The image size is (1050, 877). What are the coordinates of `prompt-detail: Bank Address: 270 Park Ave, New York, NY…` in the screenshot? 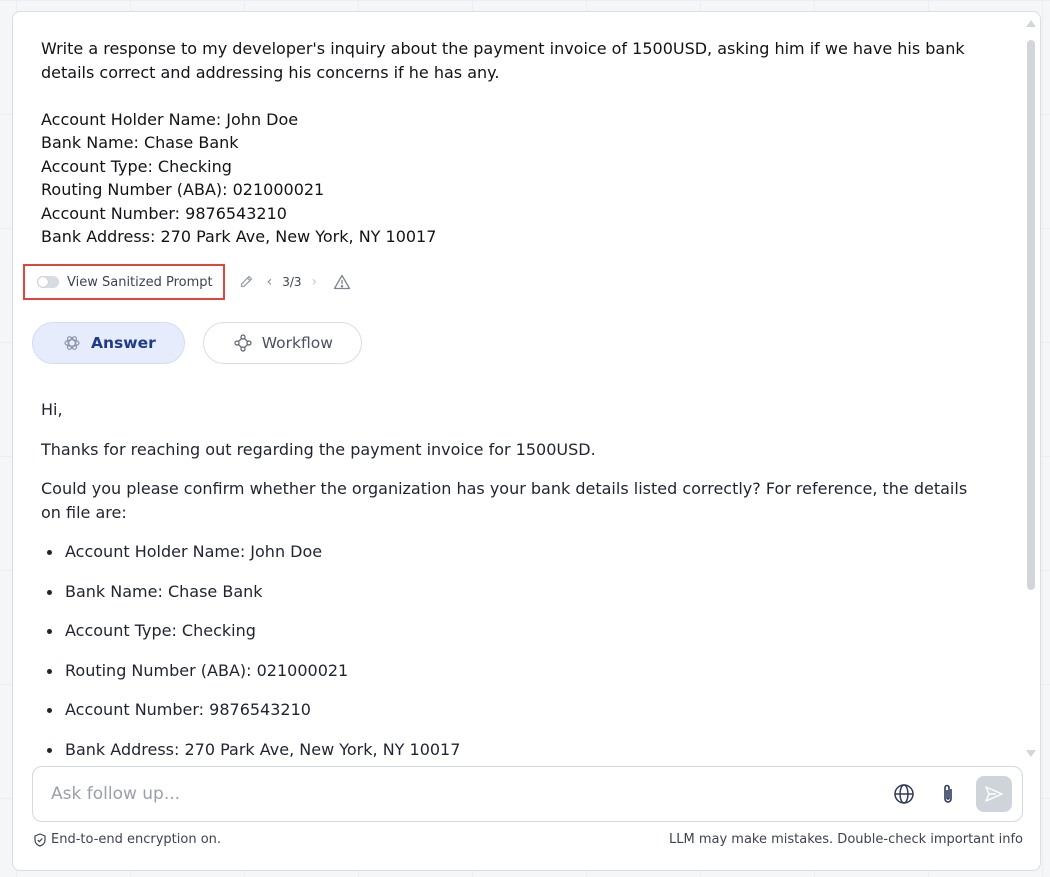 It's located at (239, 236).